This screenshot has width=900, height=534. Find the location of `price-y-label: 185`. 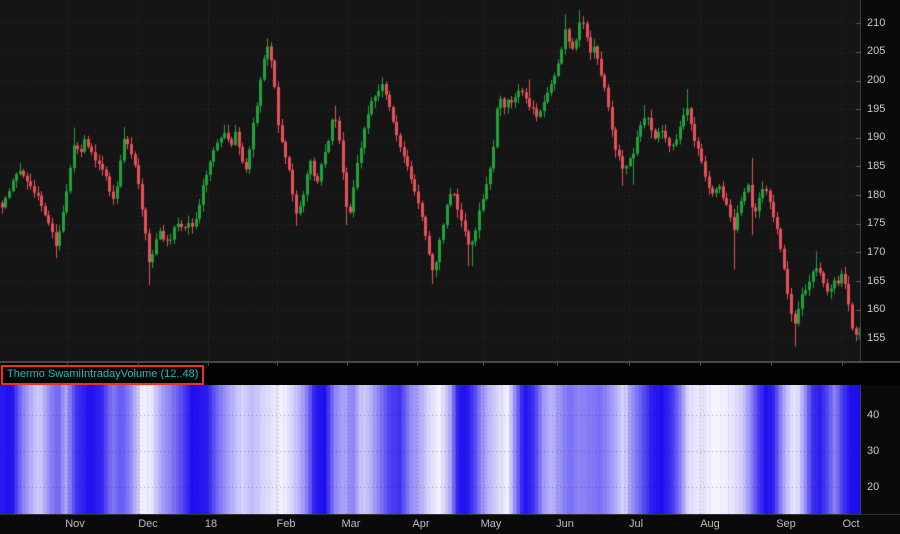

price-y-label: 185 is located at coordinates (876, 165).